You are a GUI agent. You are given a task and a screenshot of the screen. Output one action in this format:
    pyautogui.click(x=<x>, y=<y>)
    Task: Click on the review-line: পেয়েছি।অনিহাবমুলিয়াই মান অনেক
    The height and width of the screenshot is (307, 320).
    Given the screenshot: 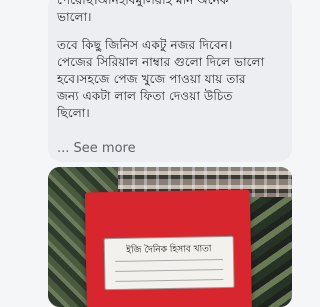 What is the action you would take?
    pyautogui.click(x=143, y=3)
    